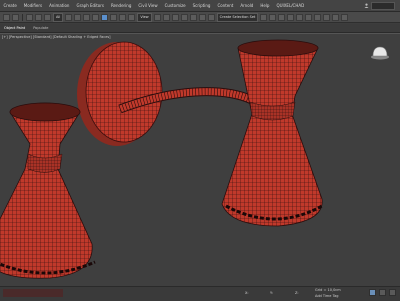 The height and width of the screenshot is (301, 400). I want to click on mirror-button, so click(264, 17).